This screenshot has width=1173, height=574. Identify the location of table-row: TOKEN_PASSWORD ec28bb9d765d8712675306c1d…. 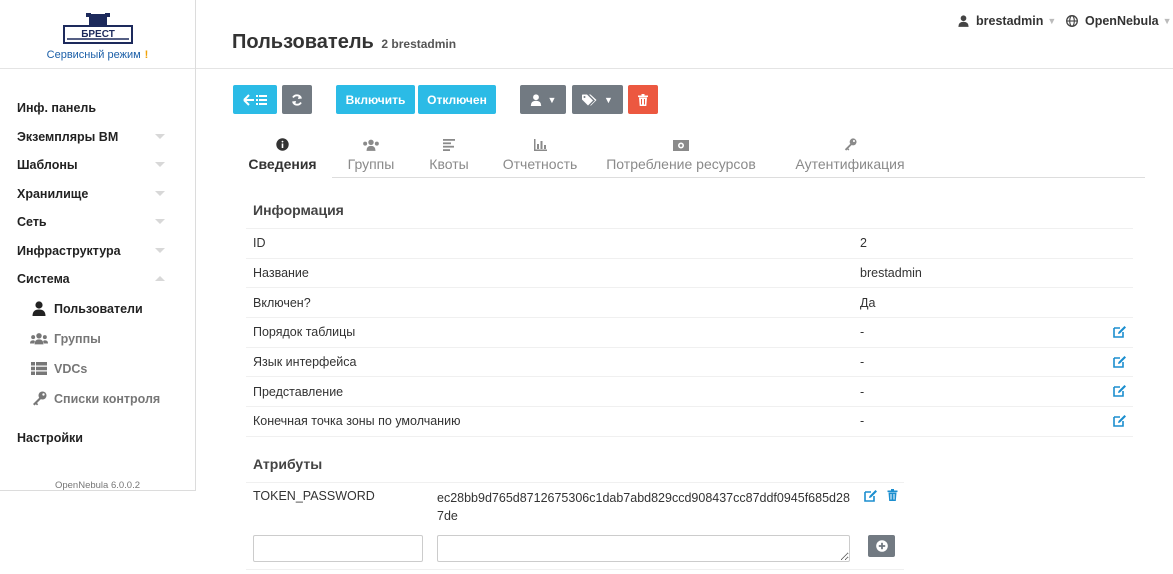
(575, 507).